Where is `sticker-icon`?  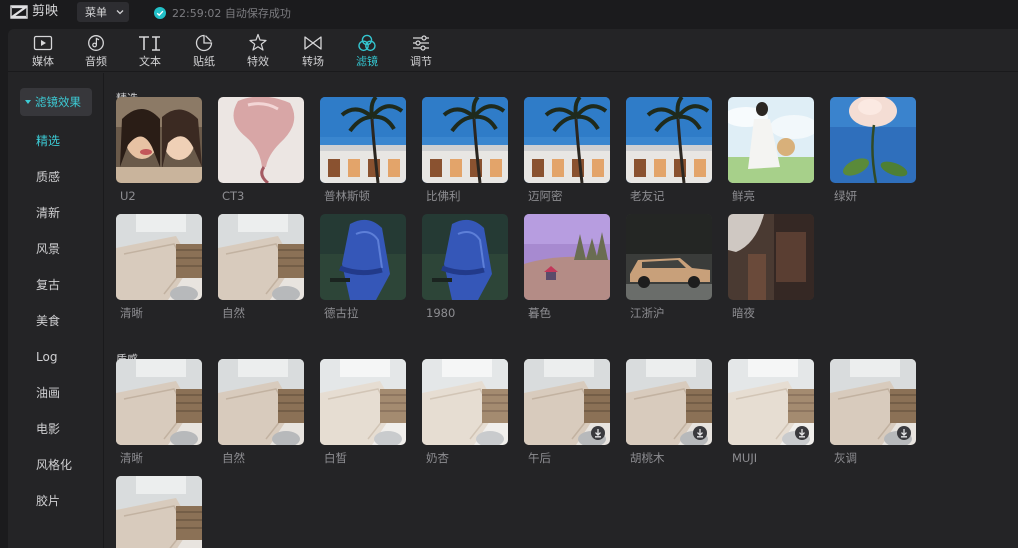 sticker-icon is located at coordinates (204, 43).